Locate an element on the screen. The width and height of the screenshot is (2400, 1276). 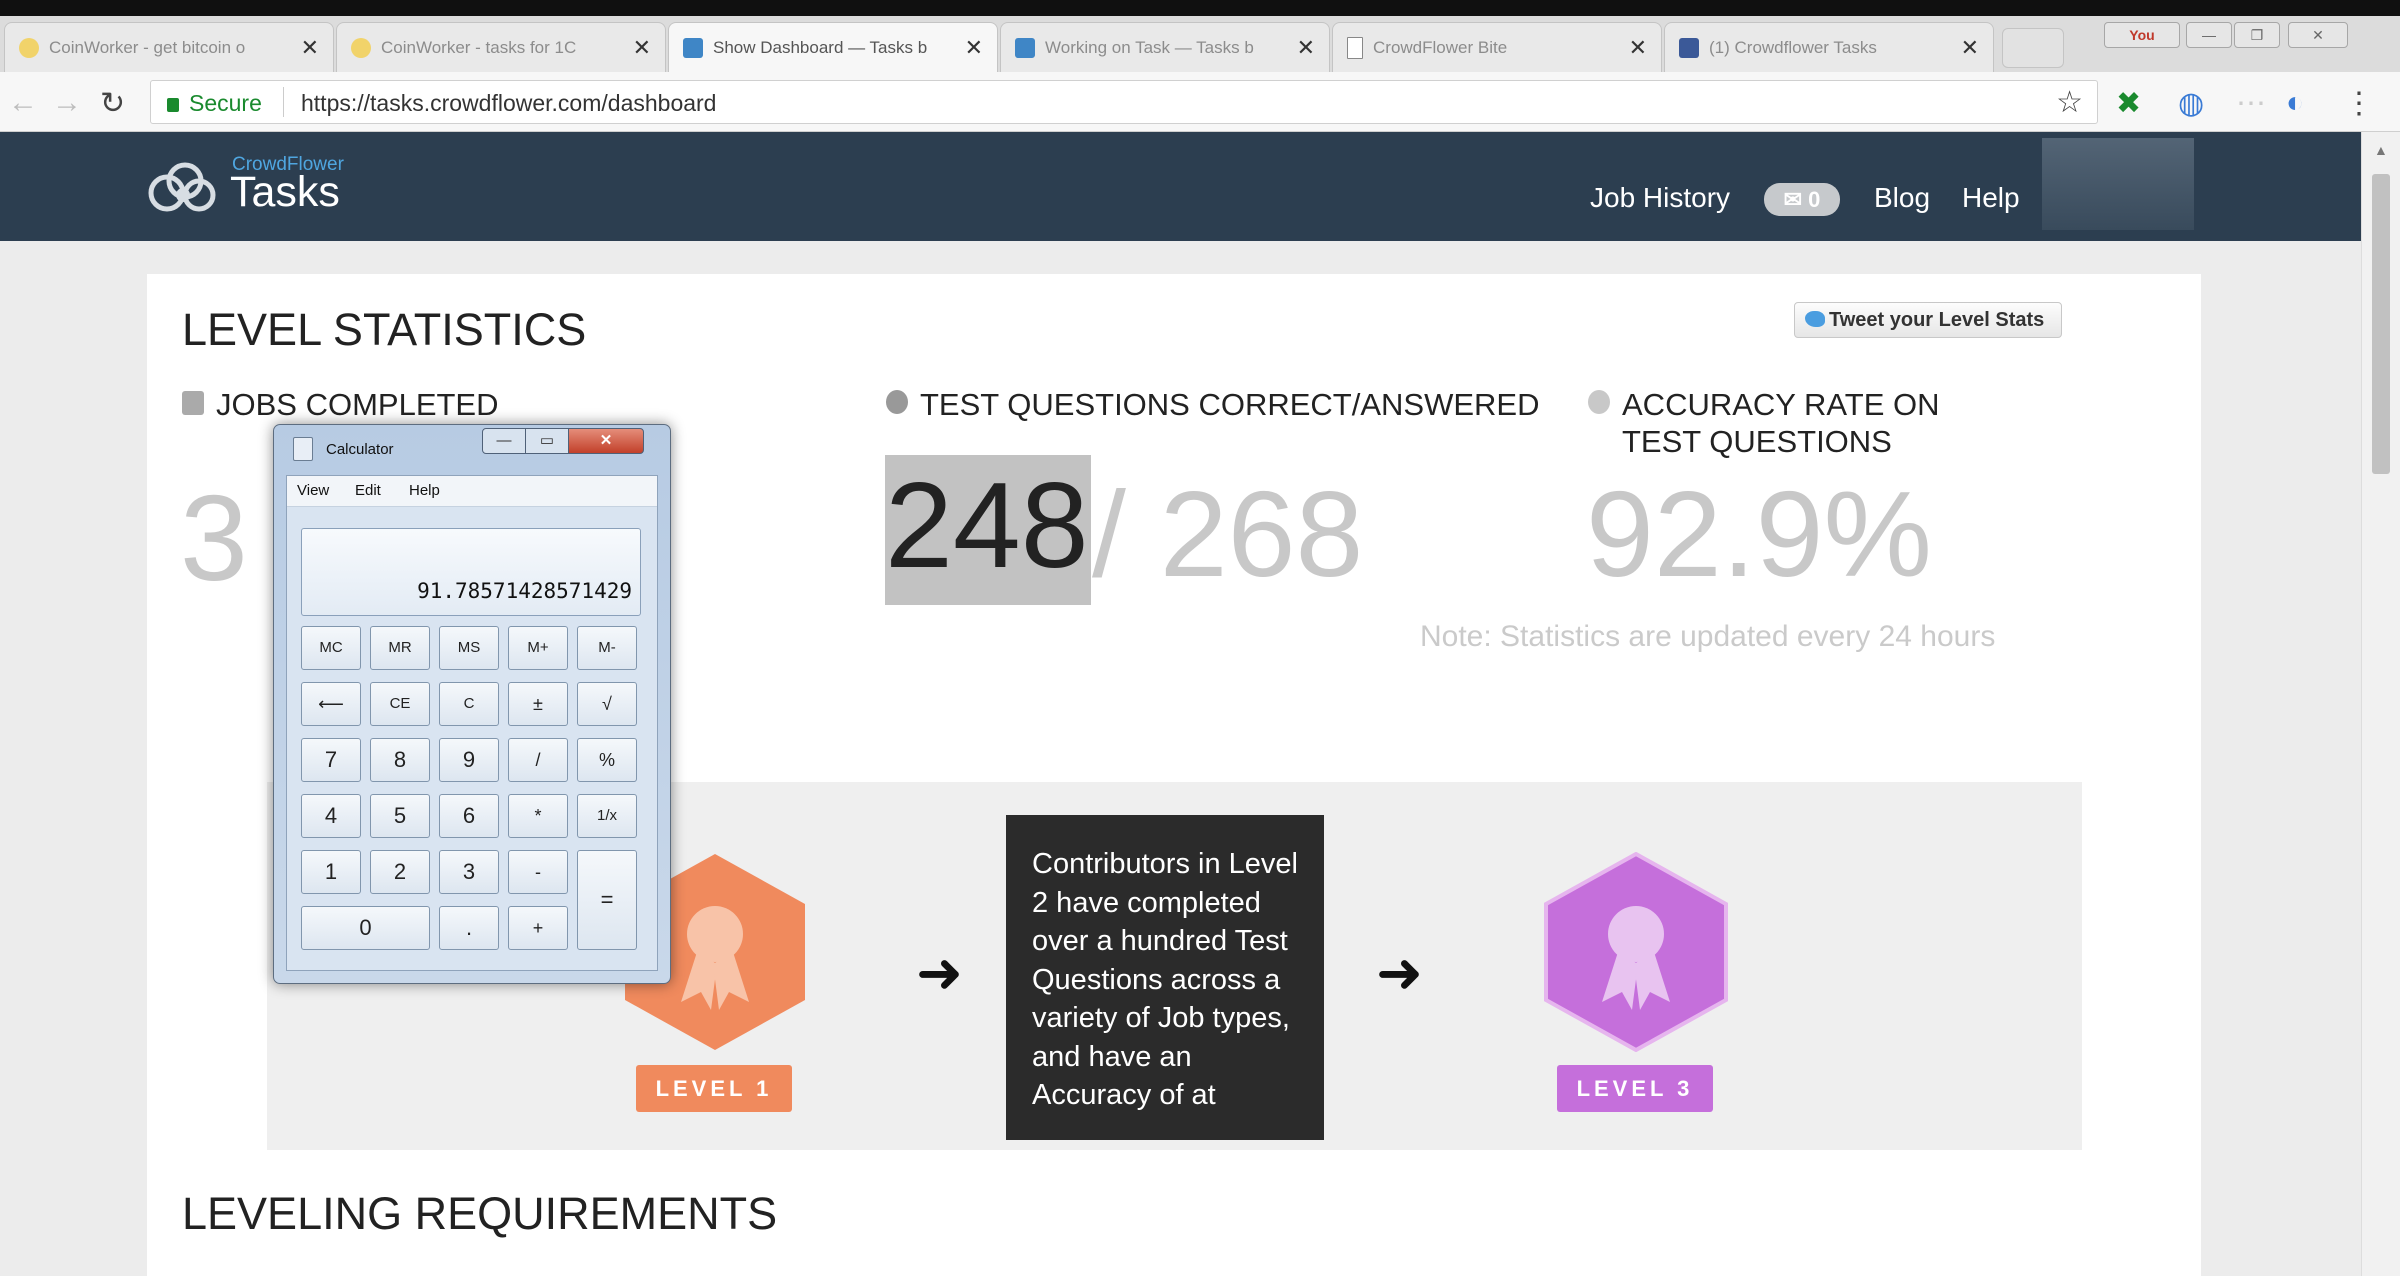
accuracy-label-line2: TEST QUESTIONS is located at coordinates (1757, 441).